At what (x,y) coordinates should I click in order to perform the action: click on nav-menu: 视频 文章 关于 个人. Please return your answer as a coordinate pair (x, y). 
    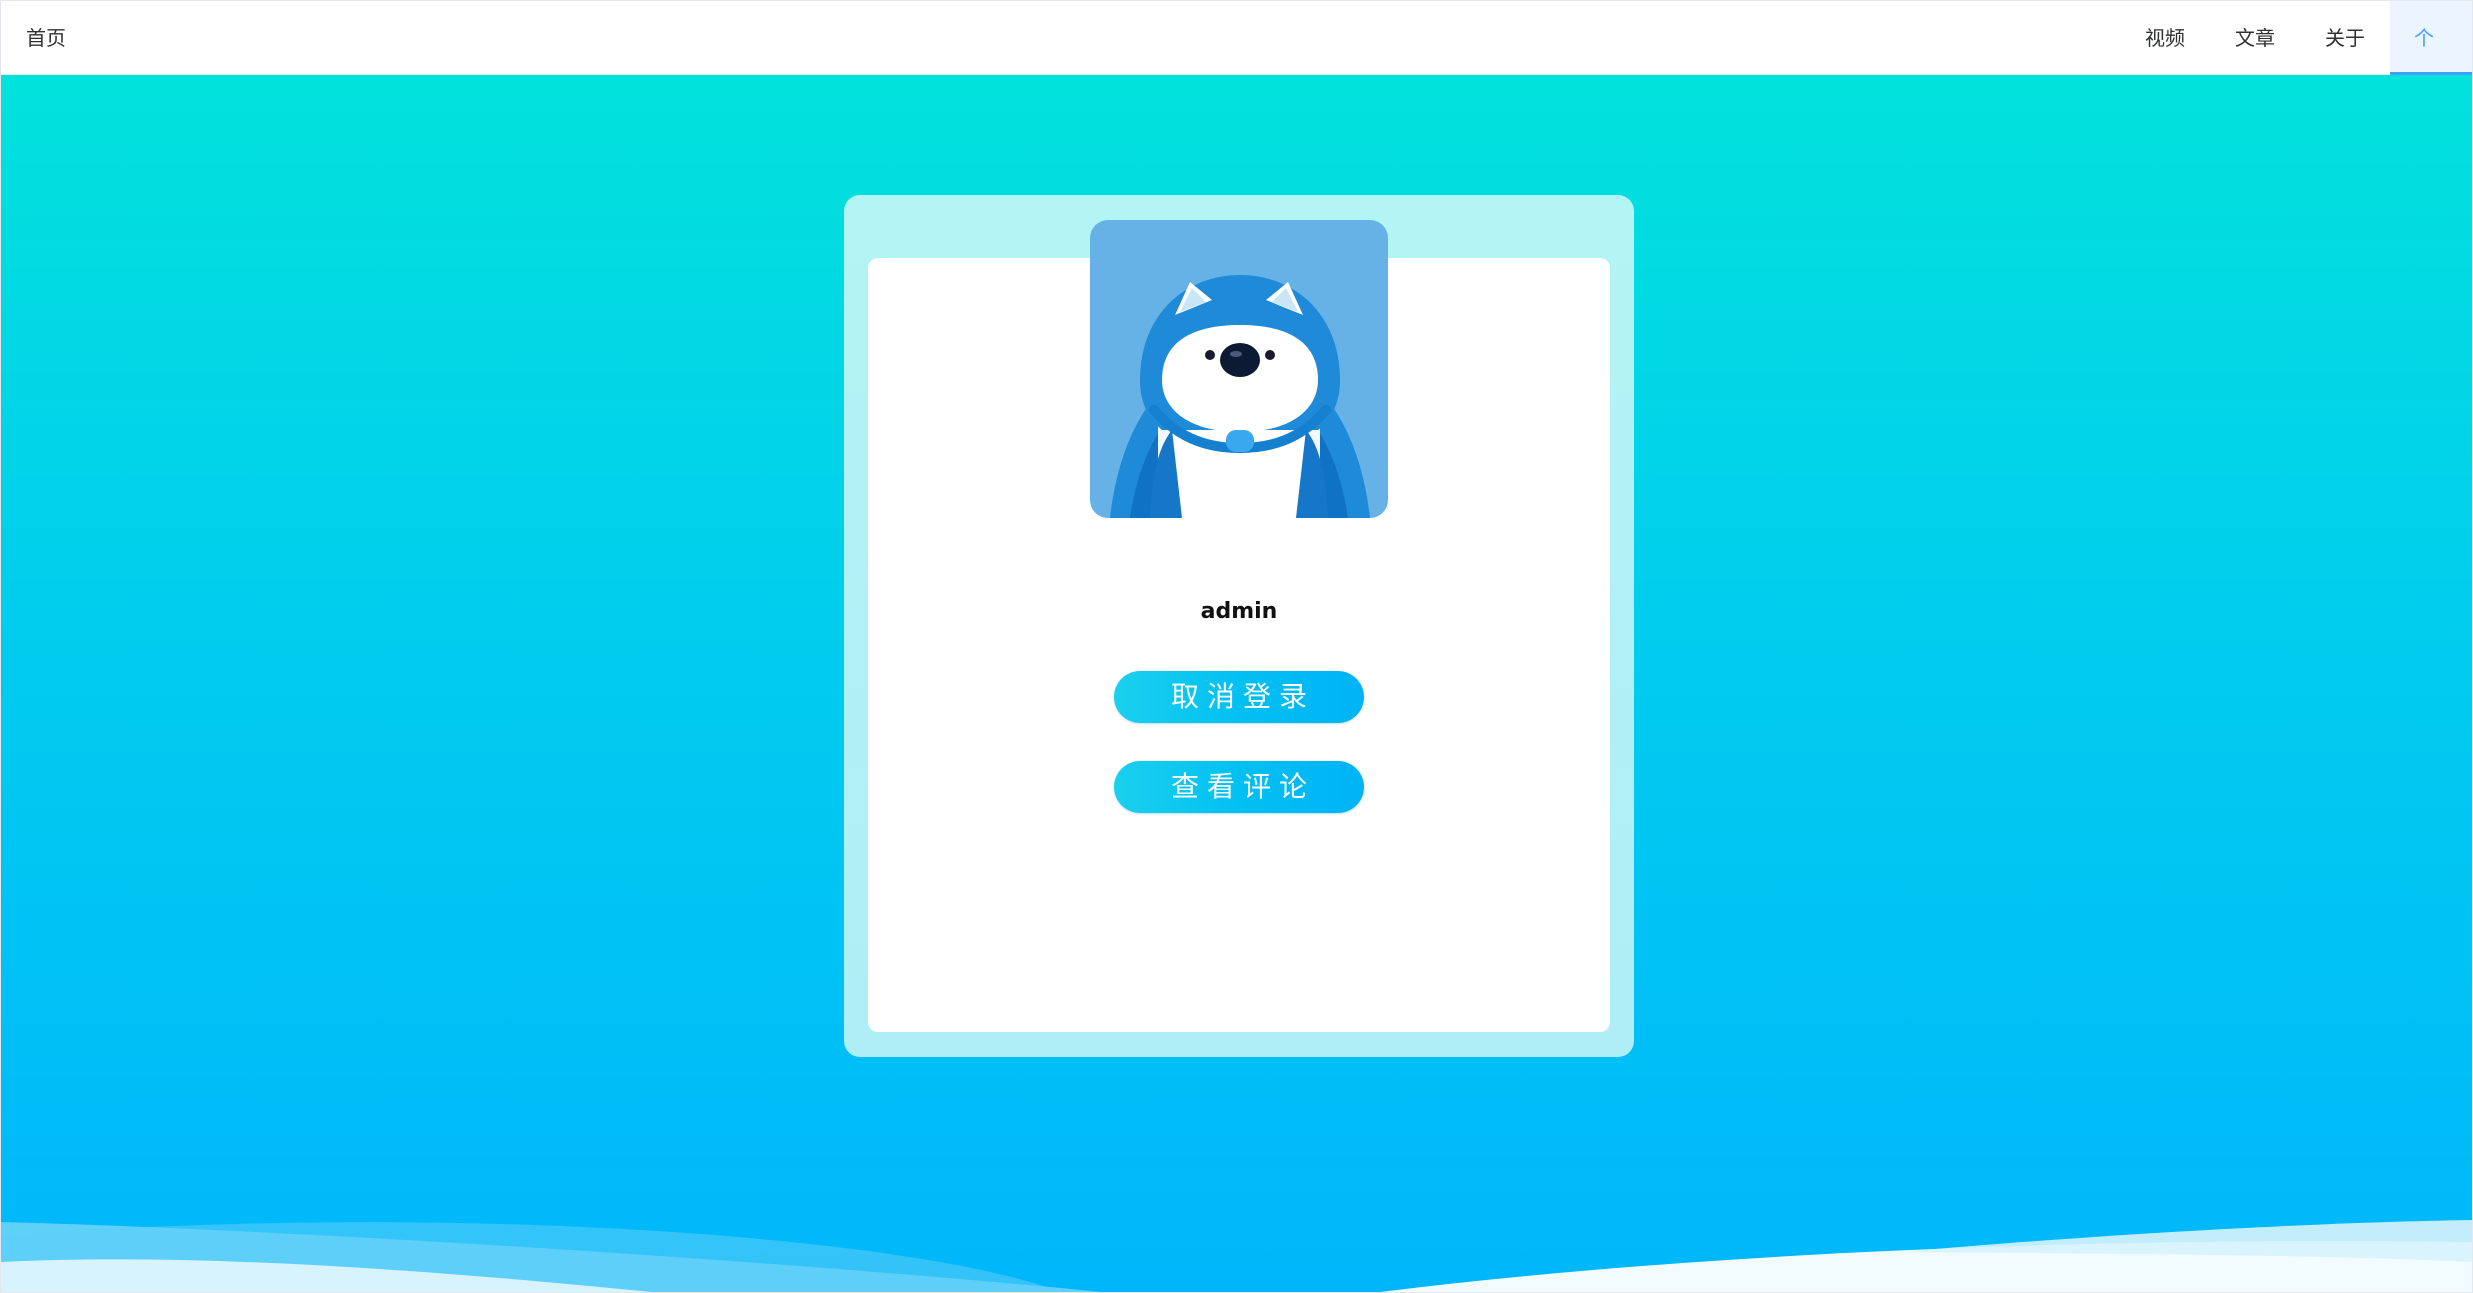
    Looking at the image, I should click on (2296, 62).